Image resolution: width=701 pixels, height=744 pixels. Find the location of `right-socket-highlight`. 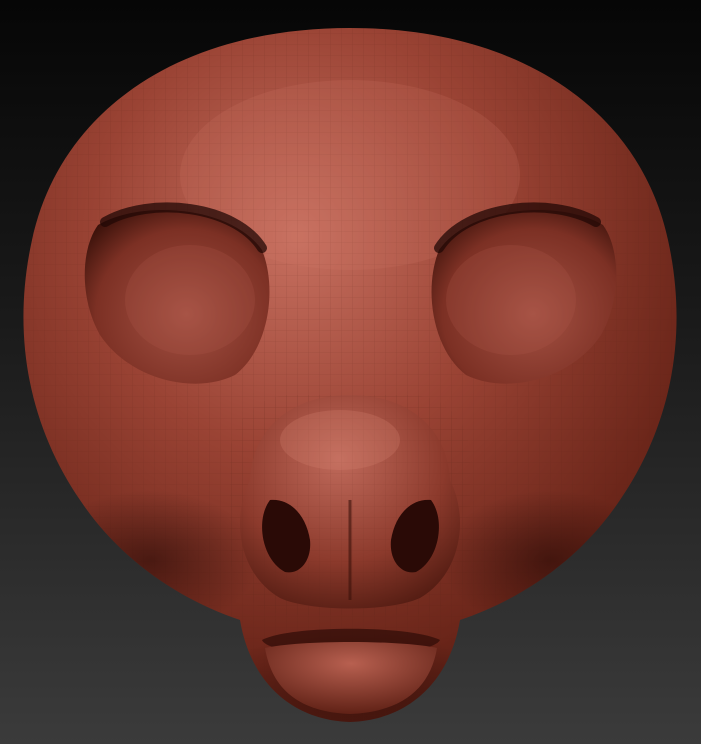

right-socket-highlight is located at coordinates (511, 300).